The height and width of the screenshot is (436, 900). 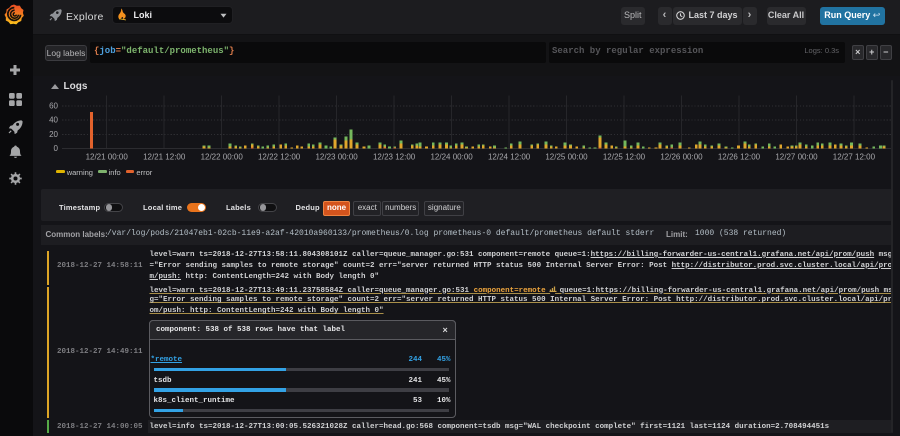 What do you see at coordinates (451, 157) in the screenshot?
I see `svg-text: 12/24 00:00` at bounding box center [451, 157].